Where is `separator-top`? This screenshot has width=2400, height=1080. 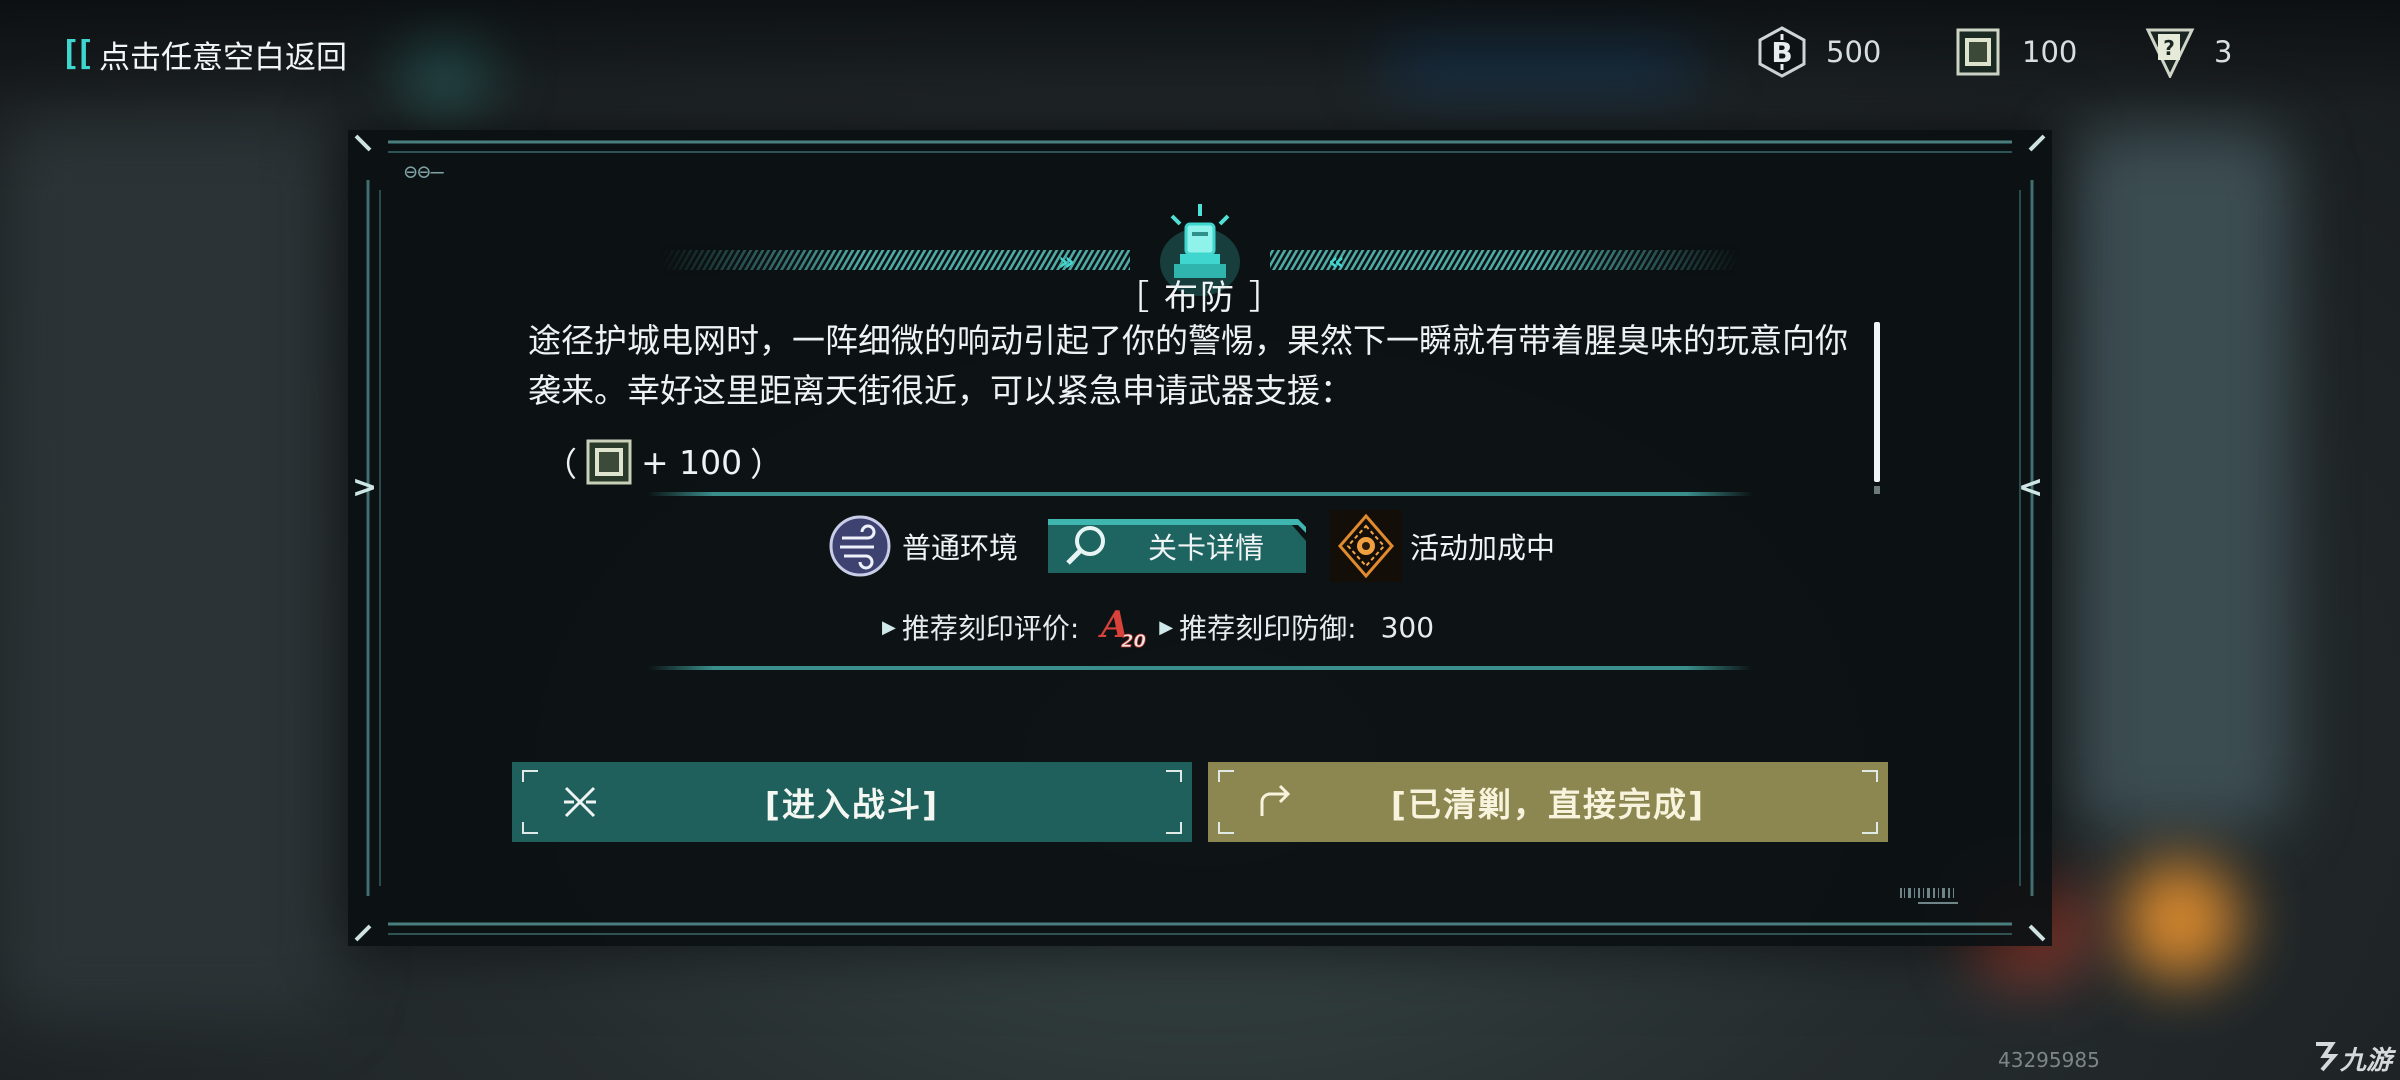
separator-top is located at coordinates (1200, 494).